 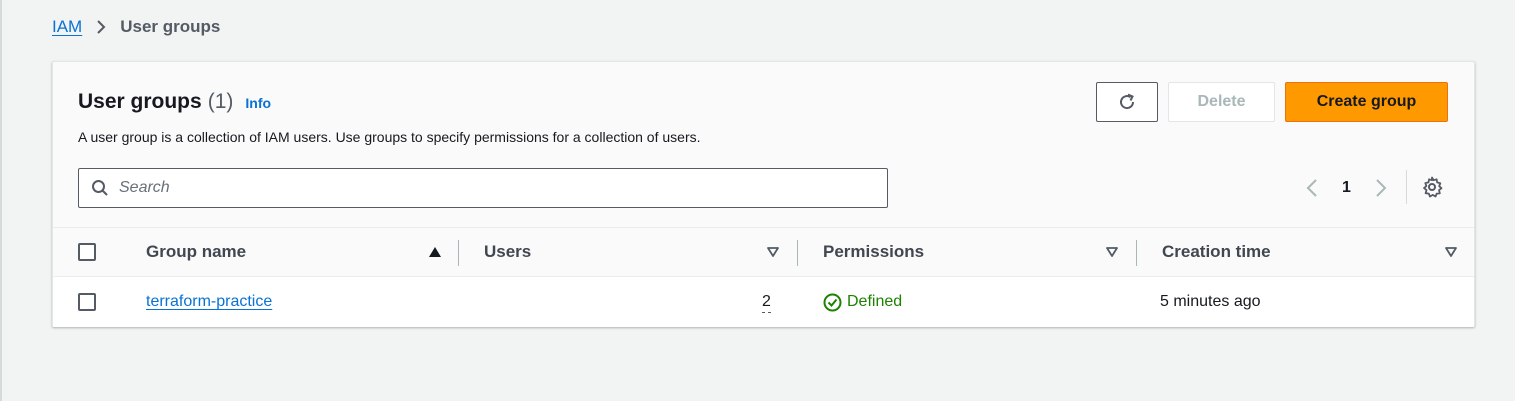 I want to click on breadcrumb-iam-link: IAM, so click(x=67, y=27).